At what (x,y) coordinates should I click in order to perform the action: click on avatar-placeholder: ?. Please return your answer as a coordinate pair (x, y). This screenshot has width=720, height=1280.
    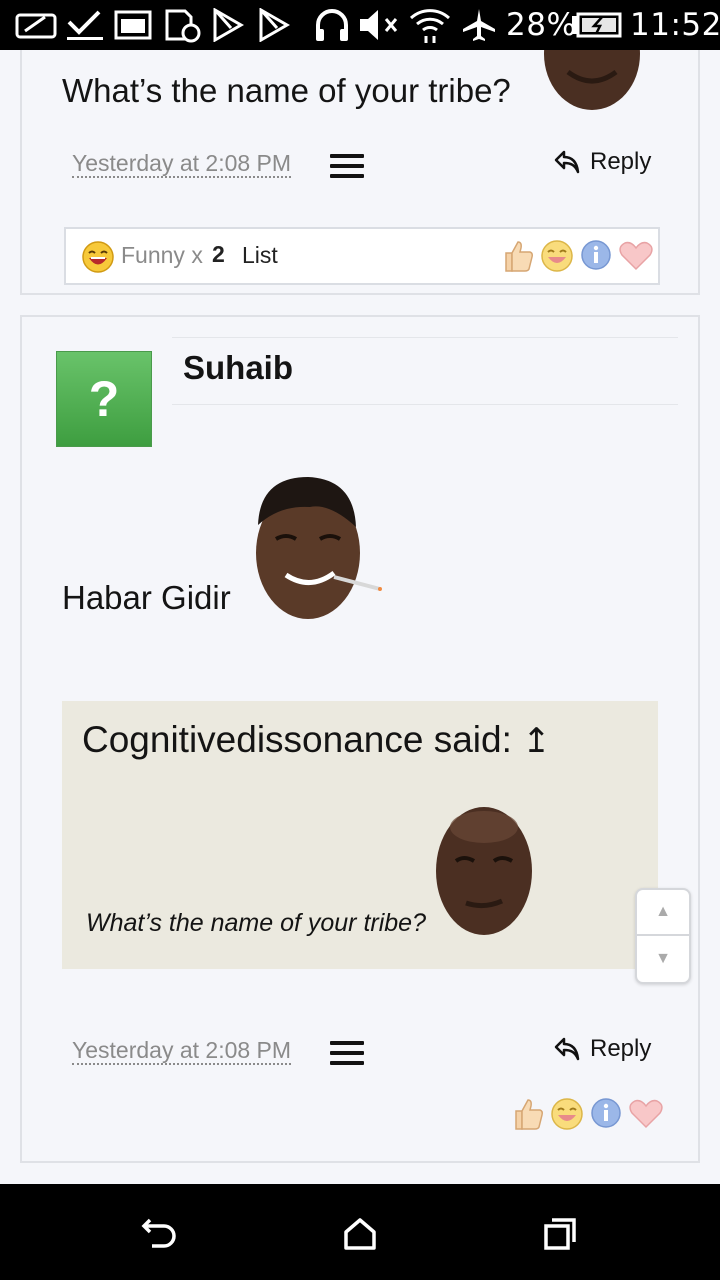
    Looking at the image, I should click on (104, 399).